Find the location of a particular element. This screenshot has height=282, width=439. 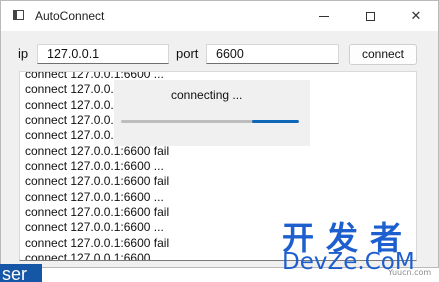

ip-label: ip is located at coordinates (23, 53).